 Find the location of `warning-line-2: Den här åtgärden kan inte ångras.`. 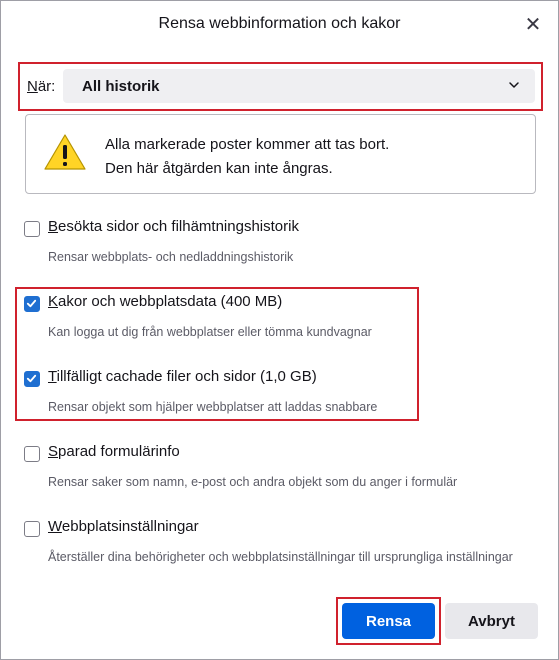

warning-line-2: Den här åtgärden kan inte ångras. is located at coordinates (219, 168).